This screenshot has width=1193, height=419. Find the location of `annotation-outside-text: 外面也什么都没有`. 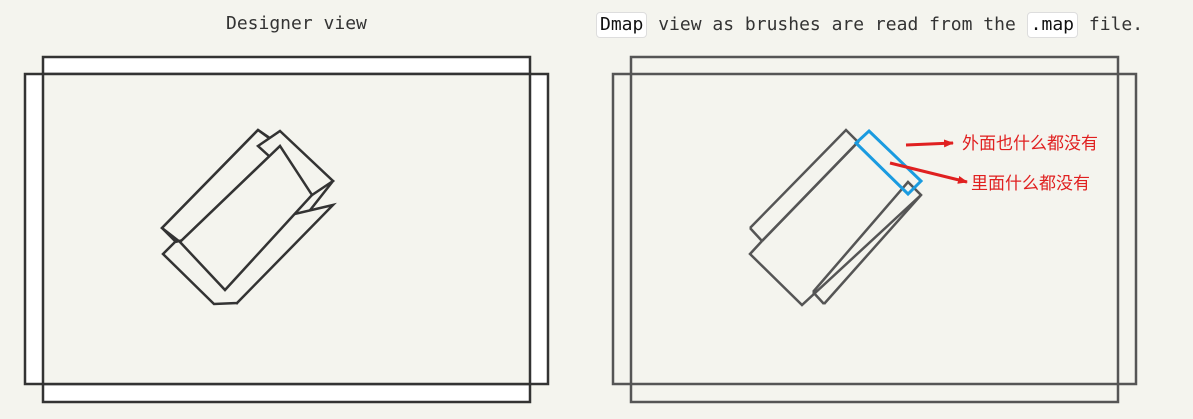

annotation-outside-text: 外面也什么都没有 is located at coordinates (1030, 144).